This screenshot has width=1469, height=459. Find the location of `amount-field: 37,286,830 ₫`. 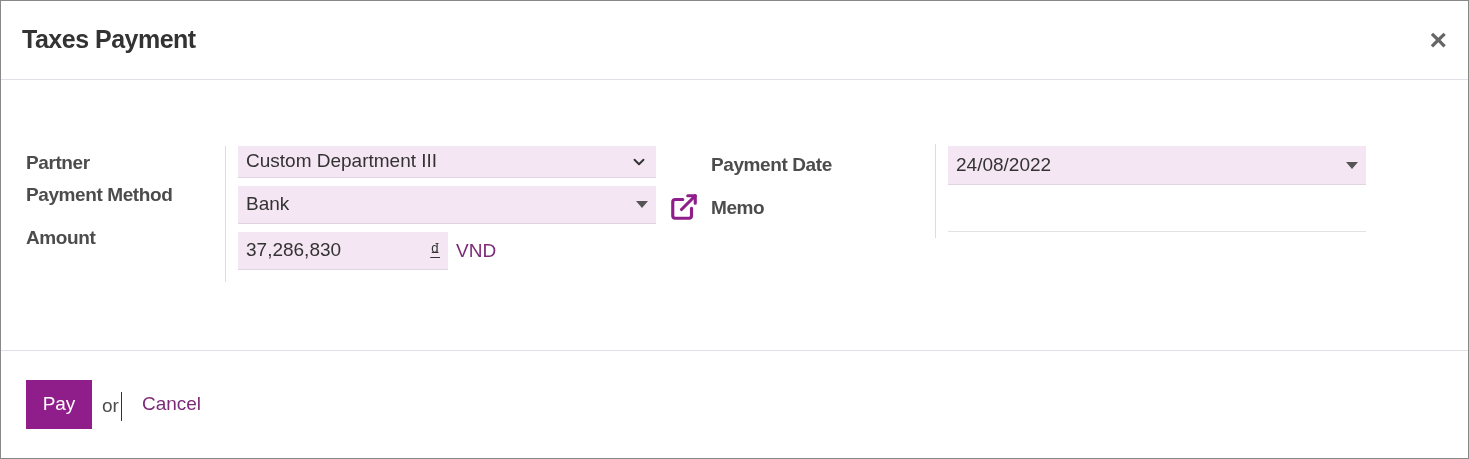

amount-field: 37,286,830 ₫ is located at coordinates (343, 251).